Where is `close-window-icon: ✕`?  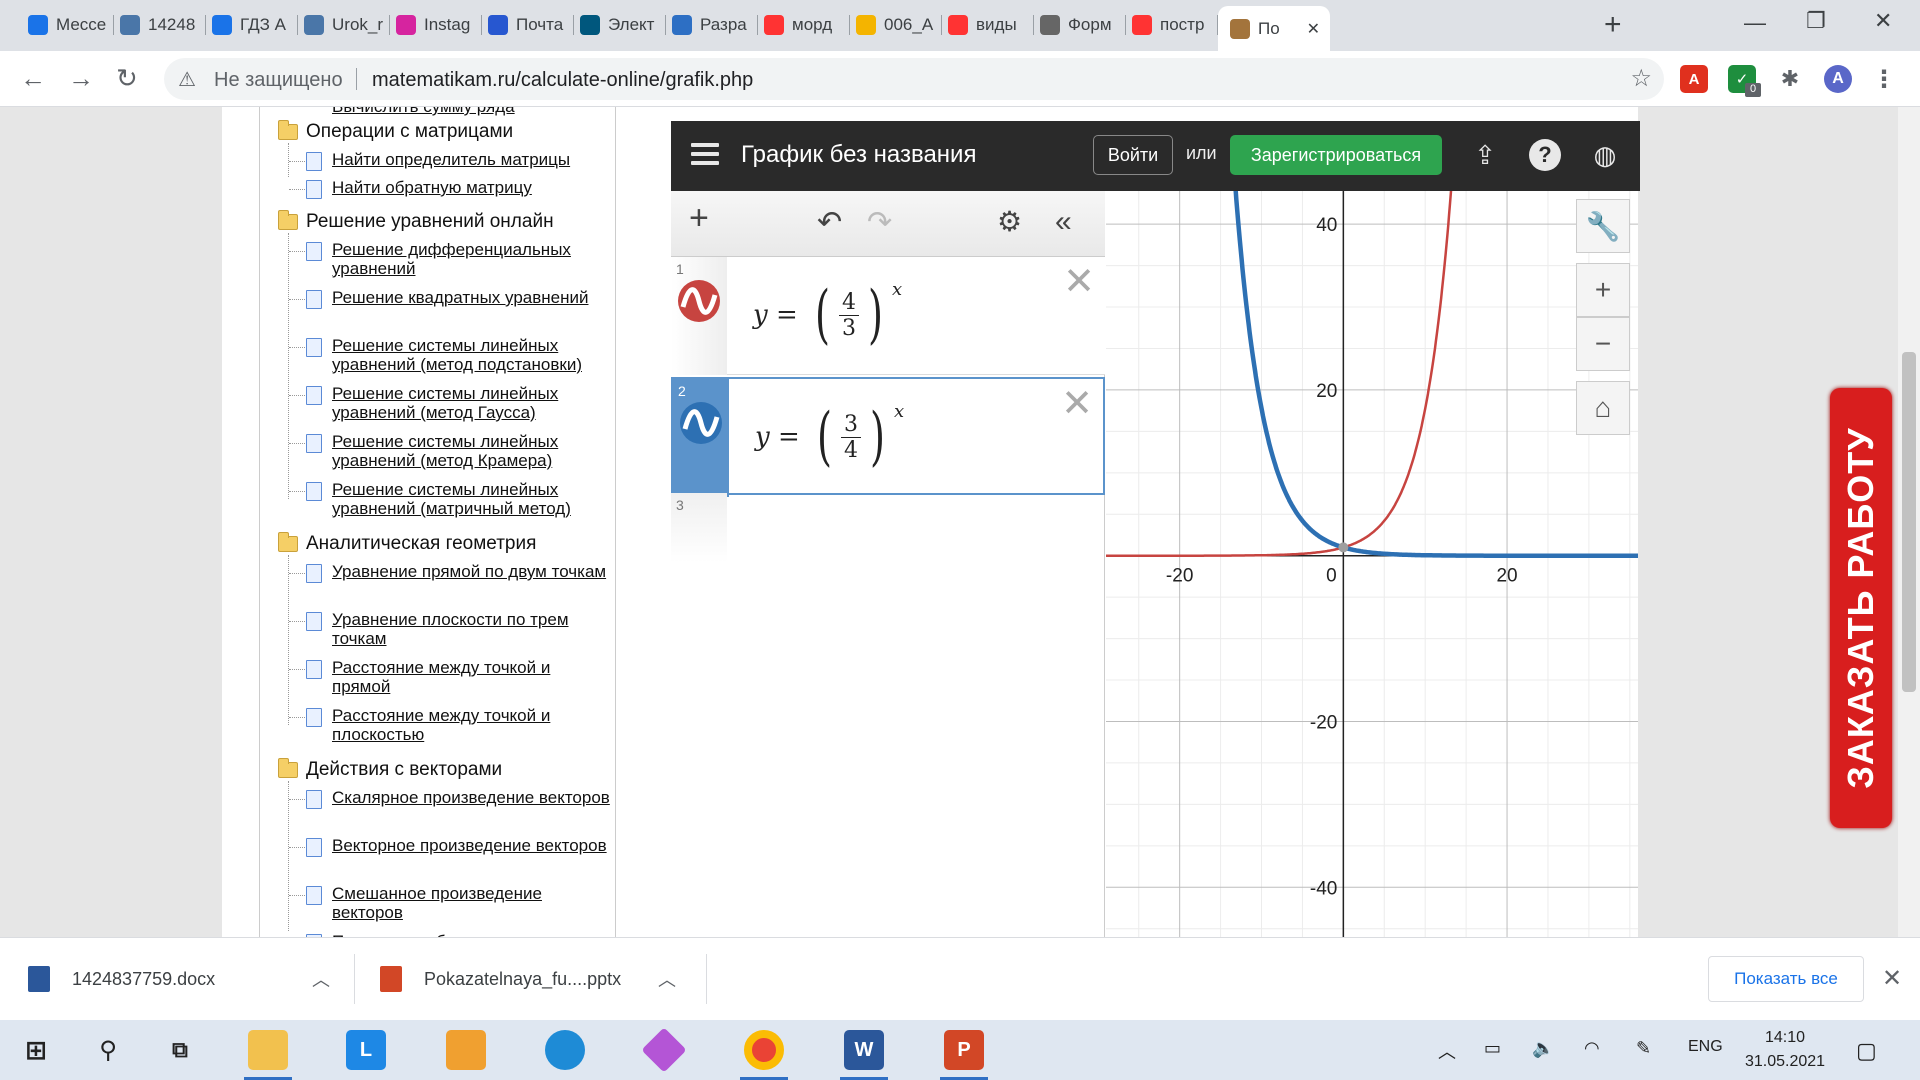
close-window-icon: ✕ is located at coordinates (1883, 21).